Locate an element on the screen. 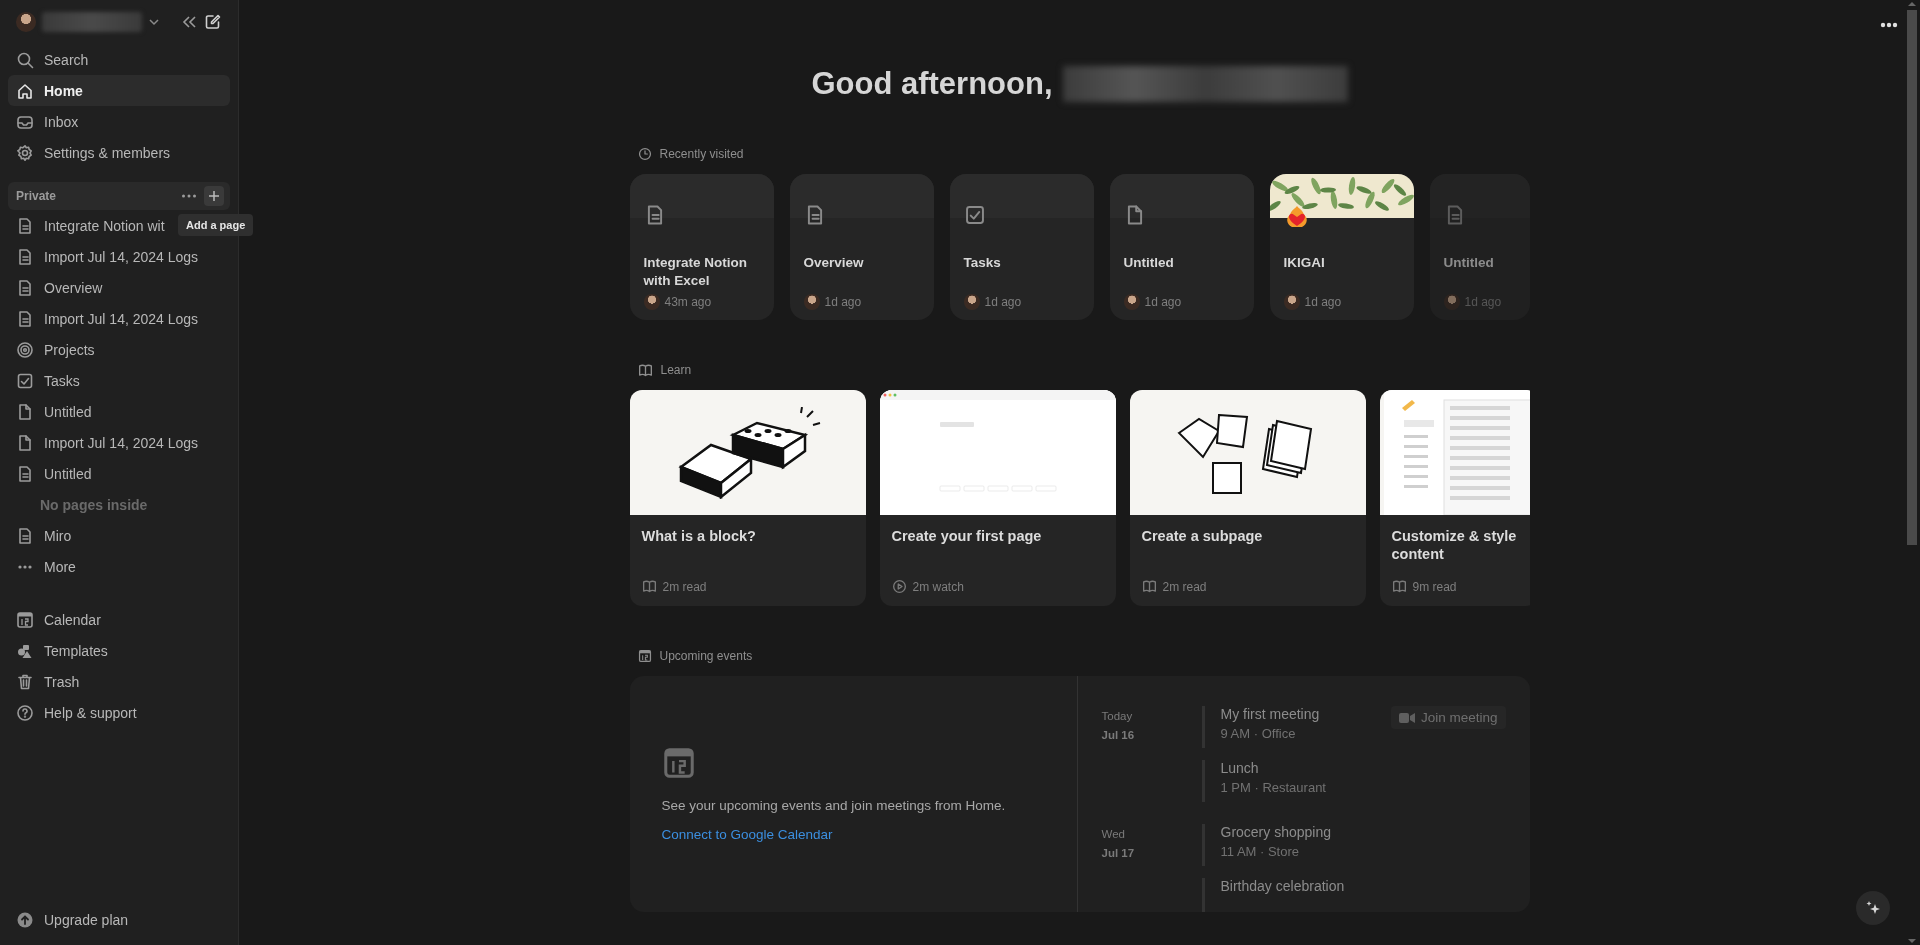 Image resolution: width=1920 pixels, height=945 pixels. duration: 2m watch is located at coordinates (938, 586).